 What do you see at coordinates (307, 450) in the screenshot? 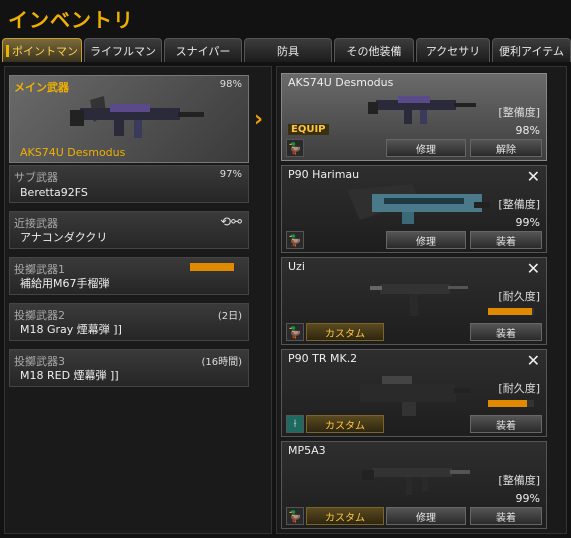
I see `item-title: MP5A3` at bounding box center [307, 450].